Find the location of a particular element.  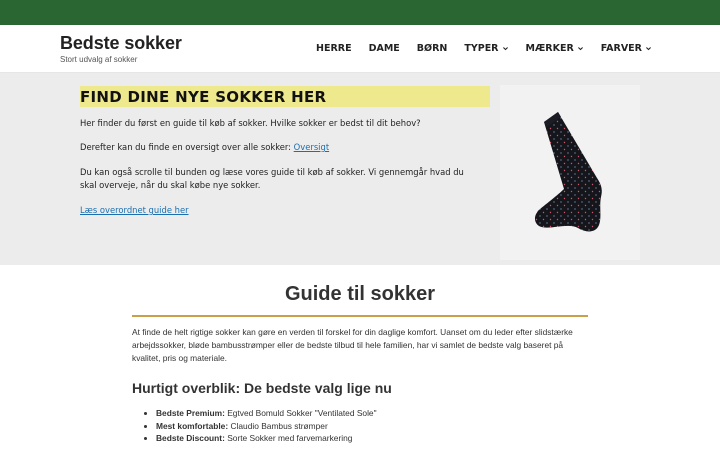

best-label: Bedste Premium: is located at coordinates (190, 413).